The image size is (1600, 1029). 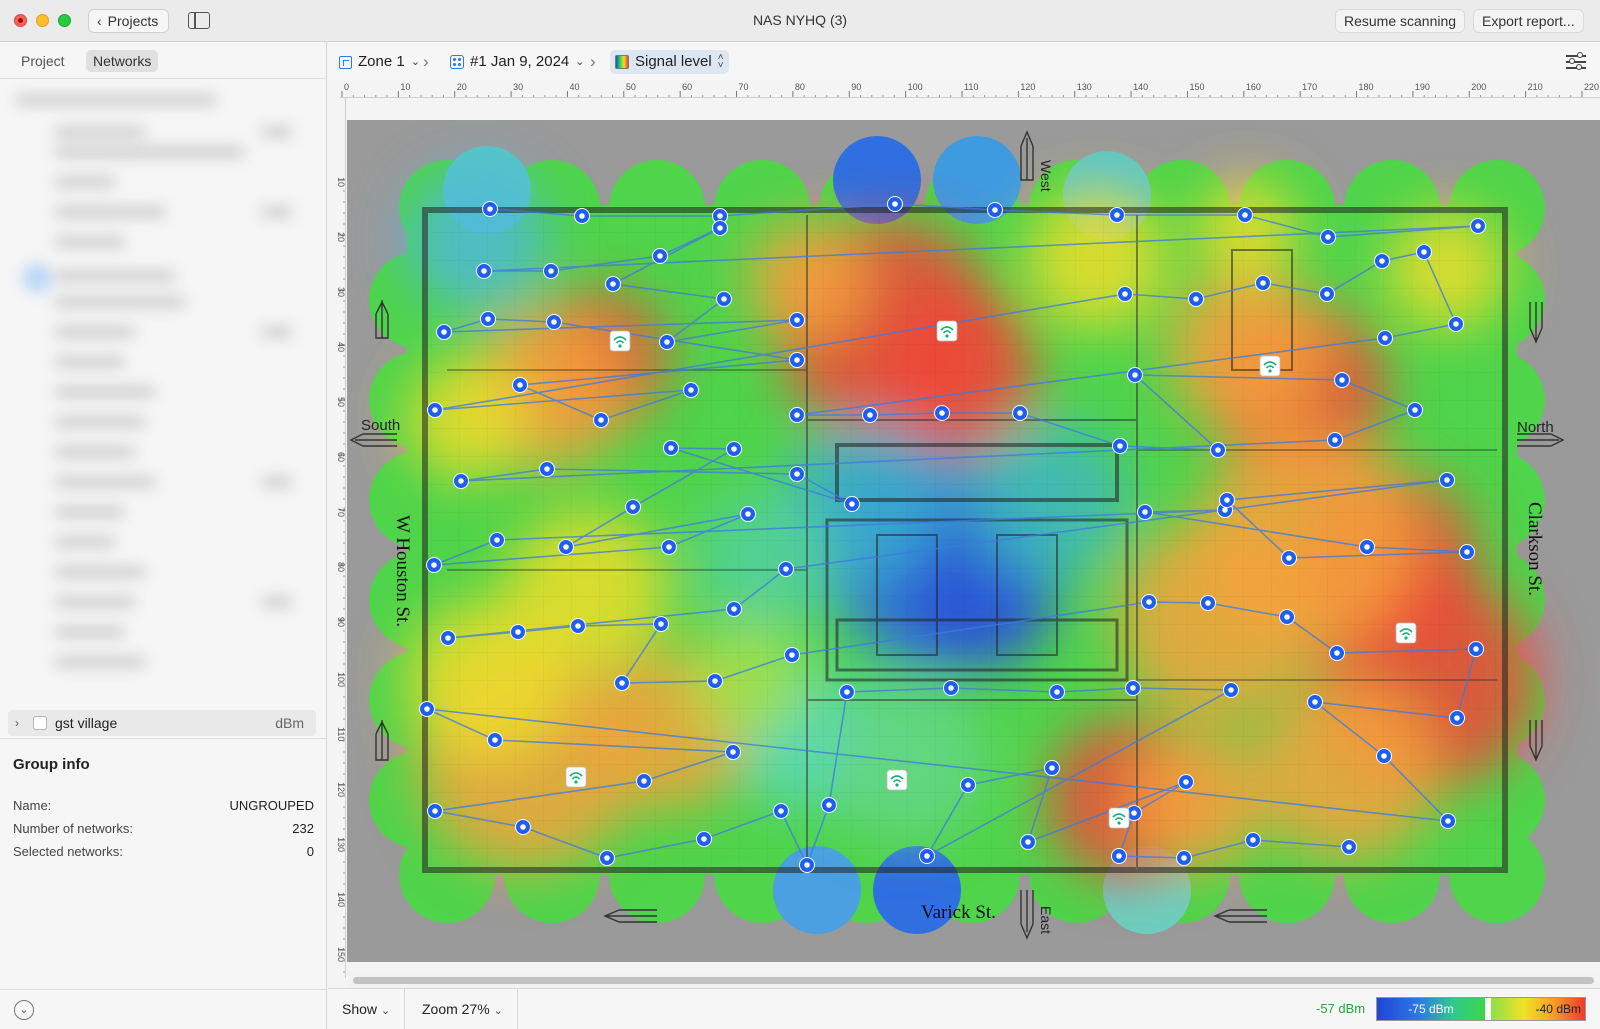 What do you see at coordinates (24, 1010) in the screenshot?
I see `expand-chevron-icon: ⌄` at bounding box center [24, 1010].